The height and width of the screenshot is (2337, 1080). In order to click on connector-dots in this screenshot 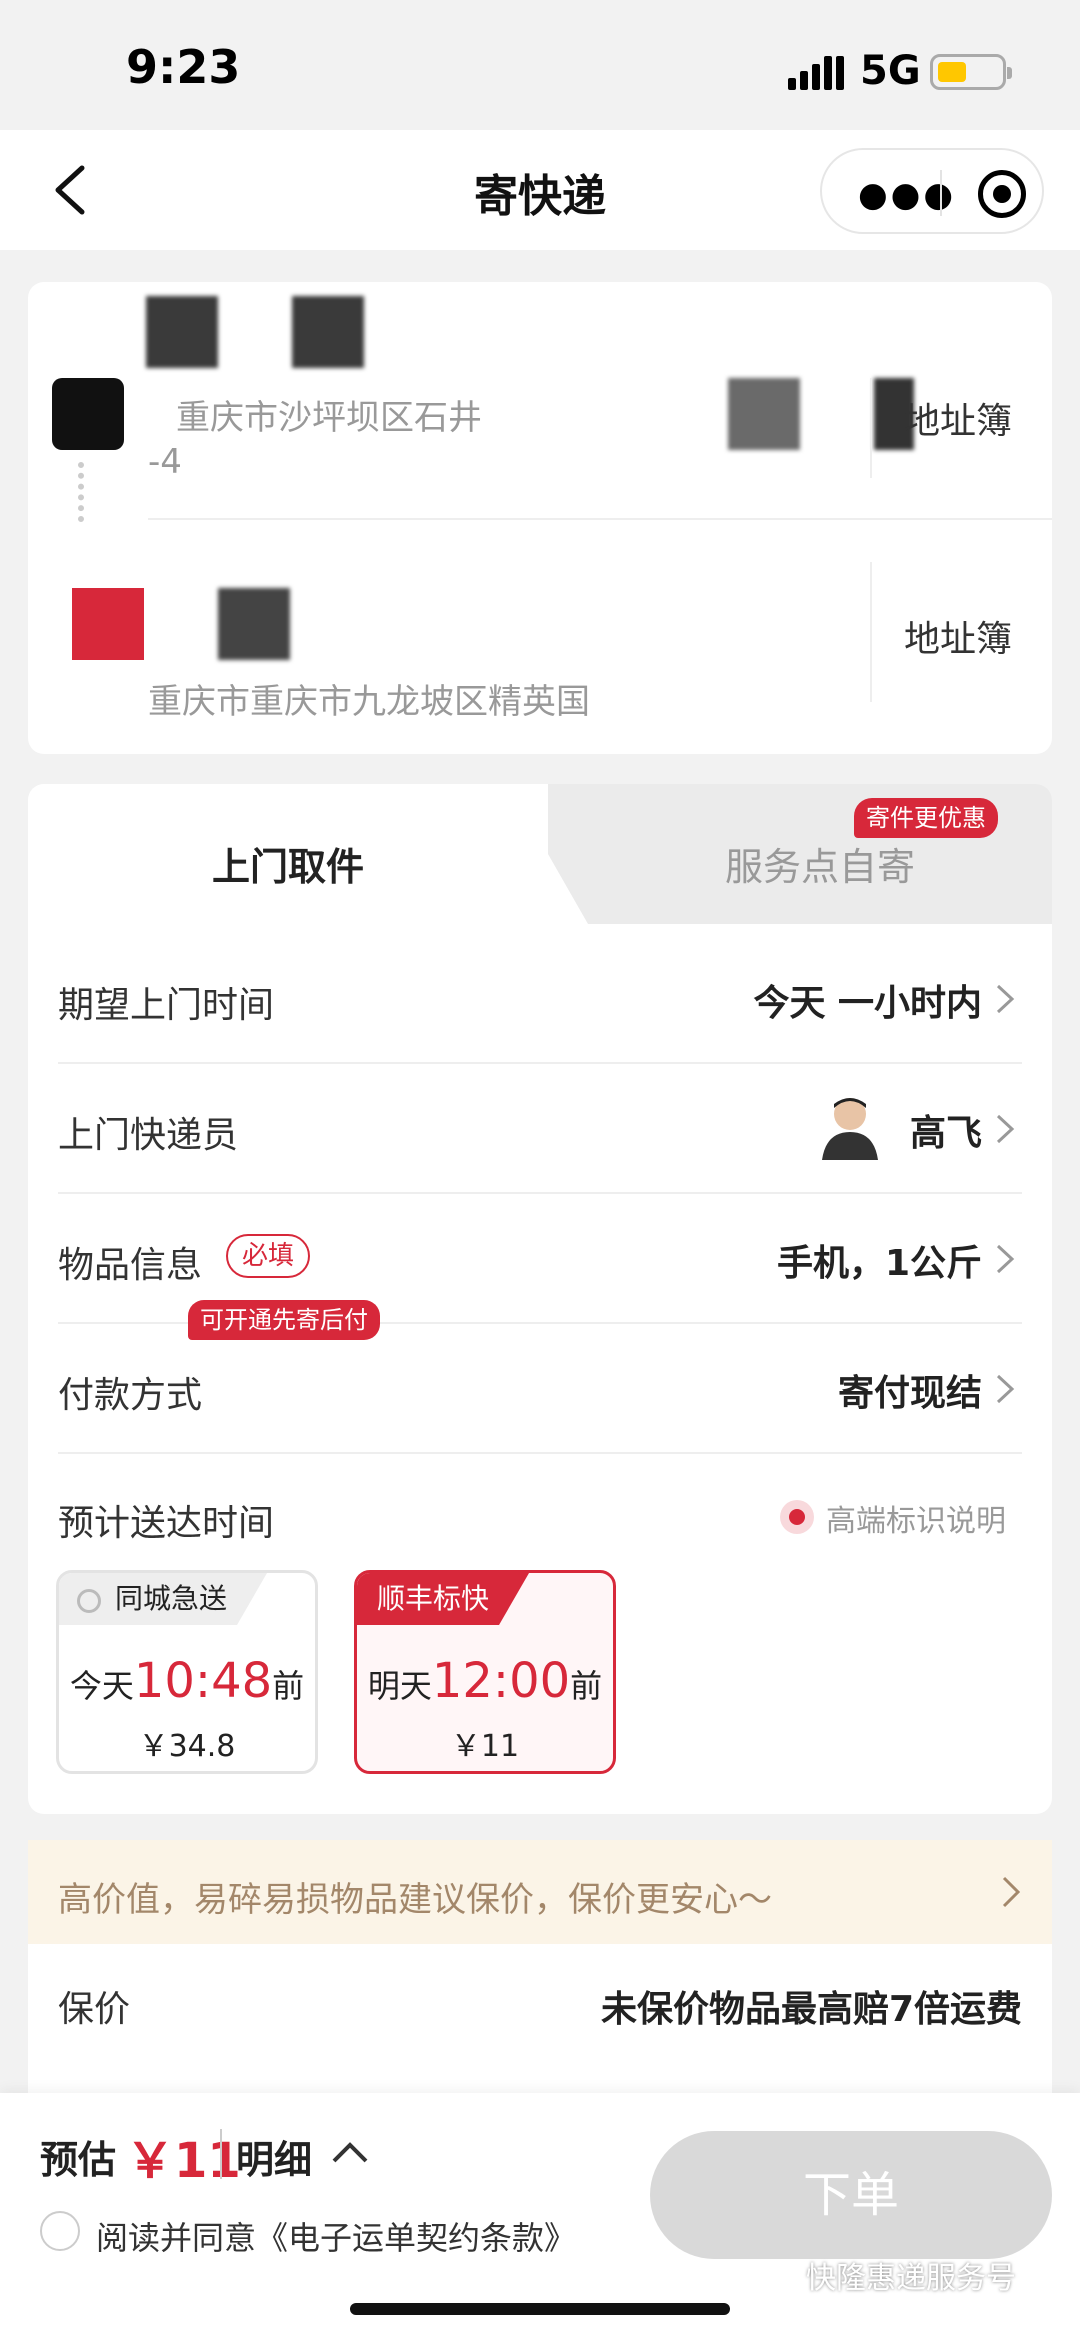, I will do `click(81, 492)`.